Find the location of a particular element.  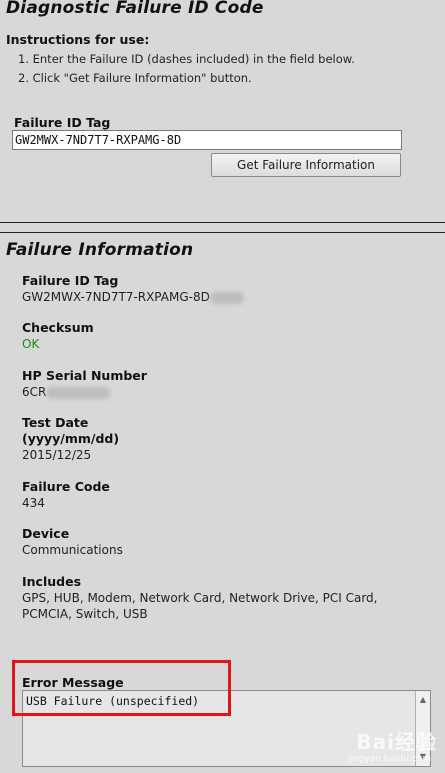

failure-id-tag-value: GW2MWX-7ND7T7-RXPAMG-8D is located at coordinates (133, 297).